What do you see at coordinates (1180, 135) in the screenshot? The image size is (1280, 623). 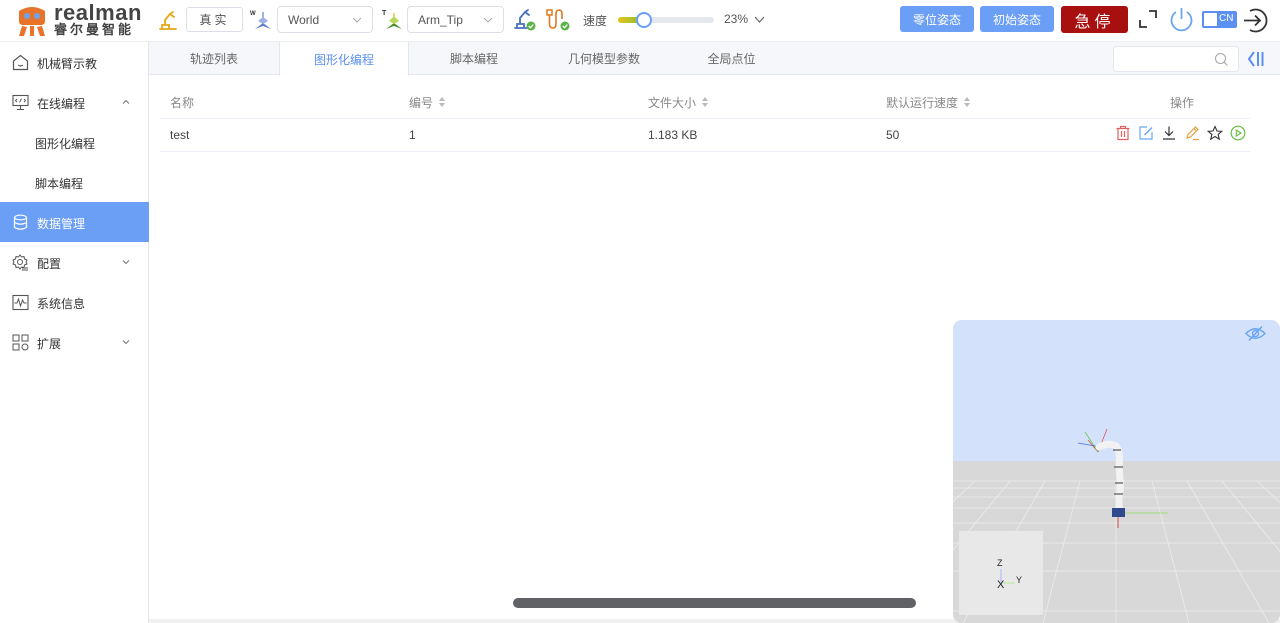 I see `row-actions` at bounding box center [1180, 135].